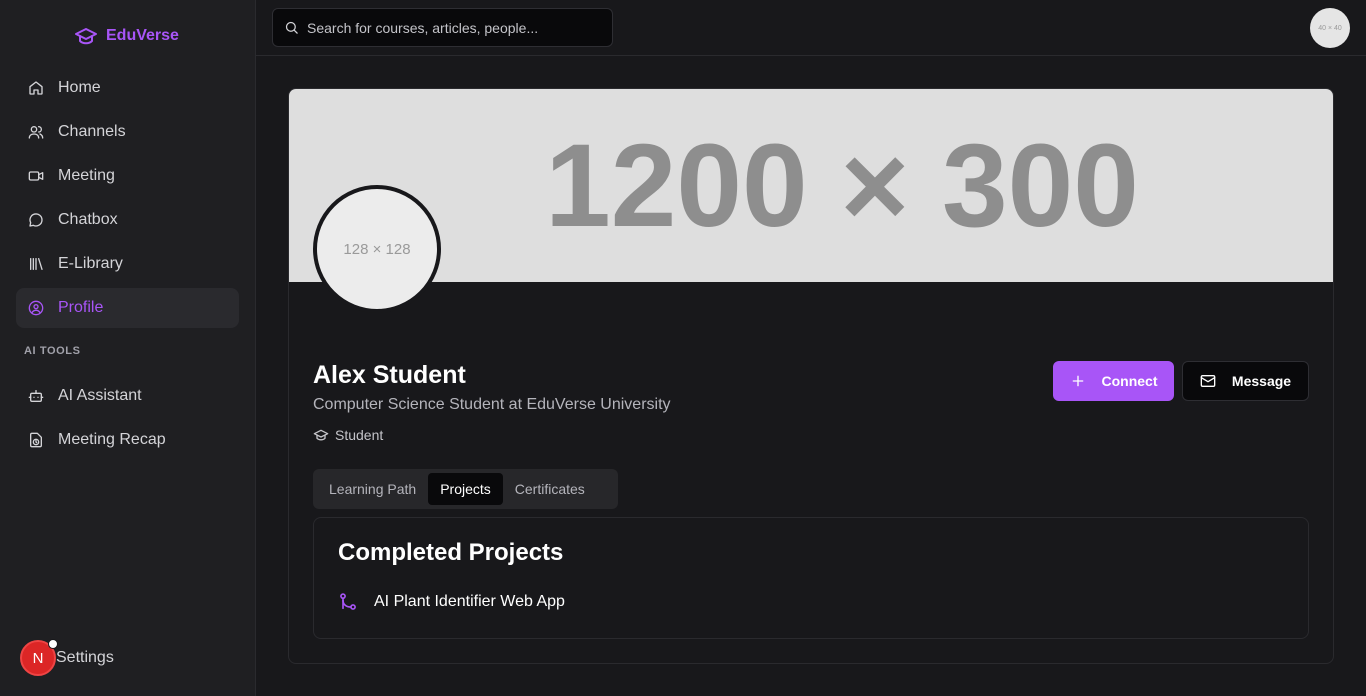 This screenshot has width=1366, height=696. I want to click on sidebar-item-label: Channels, so click(92, 131).